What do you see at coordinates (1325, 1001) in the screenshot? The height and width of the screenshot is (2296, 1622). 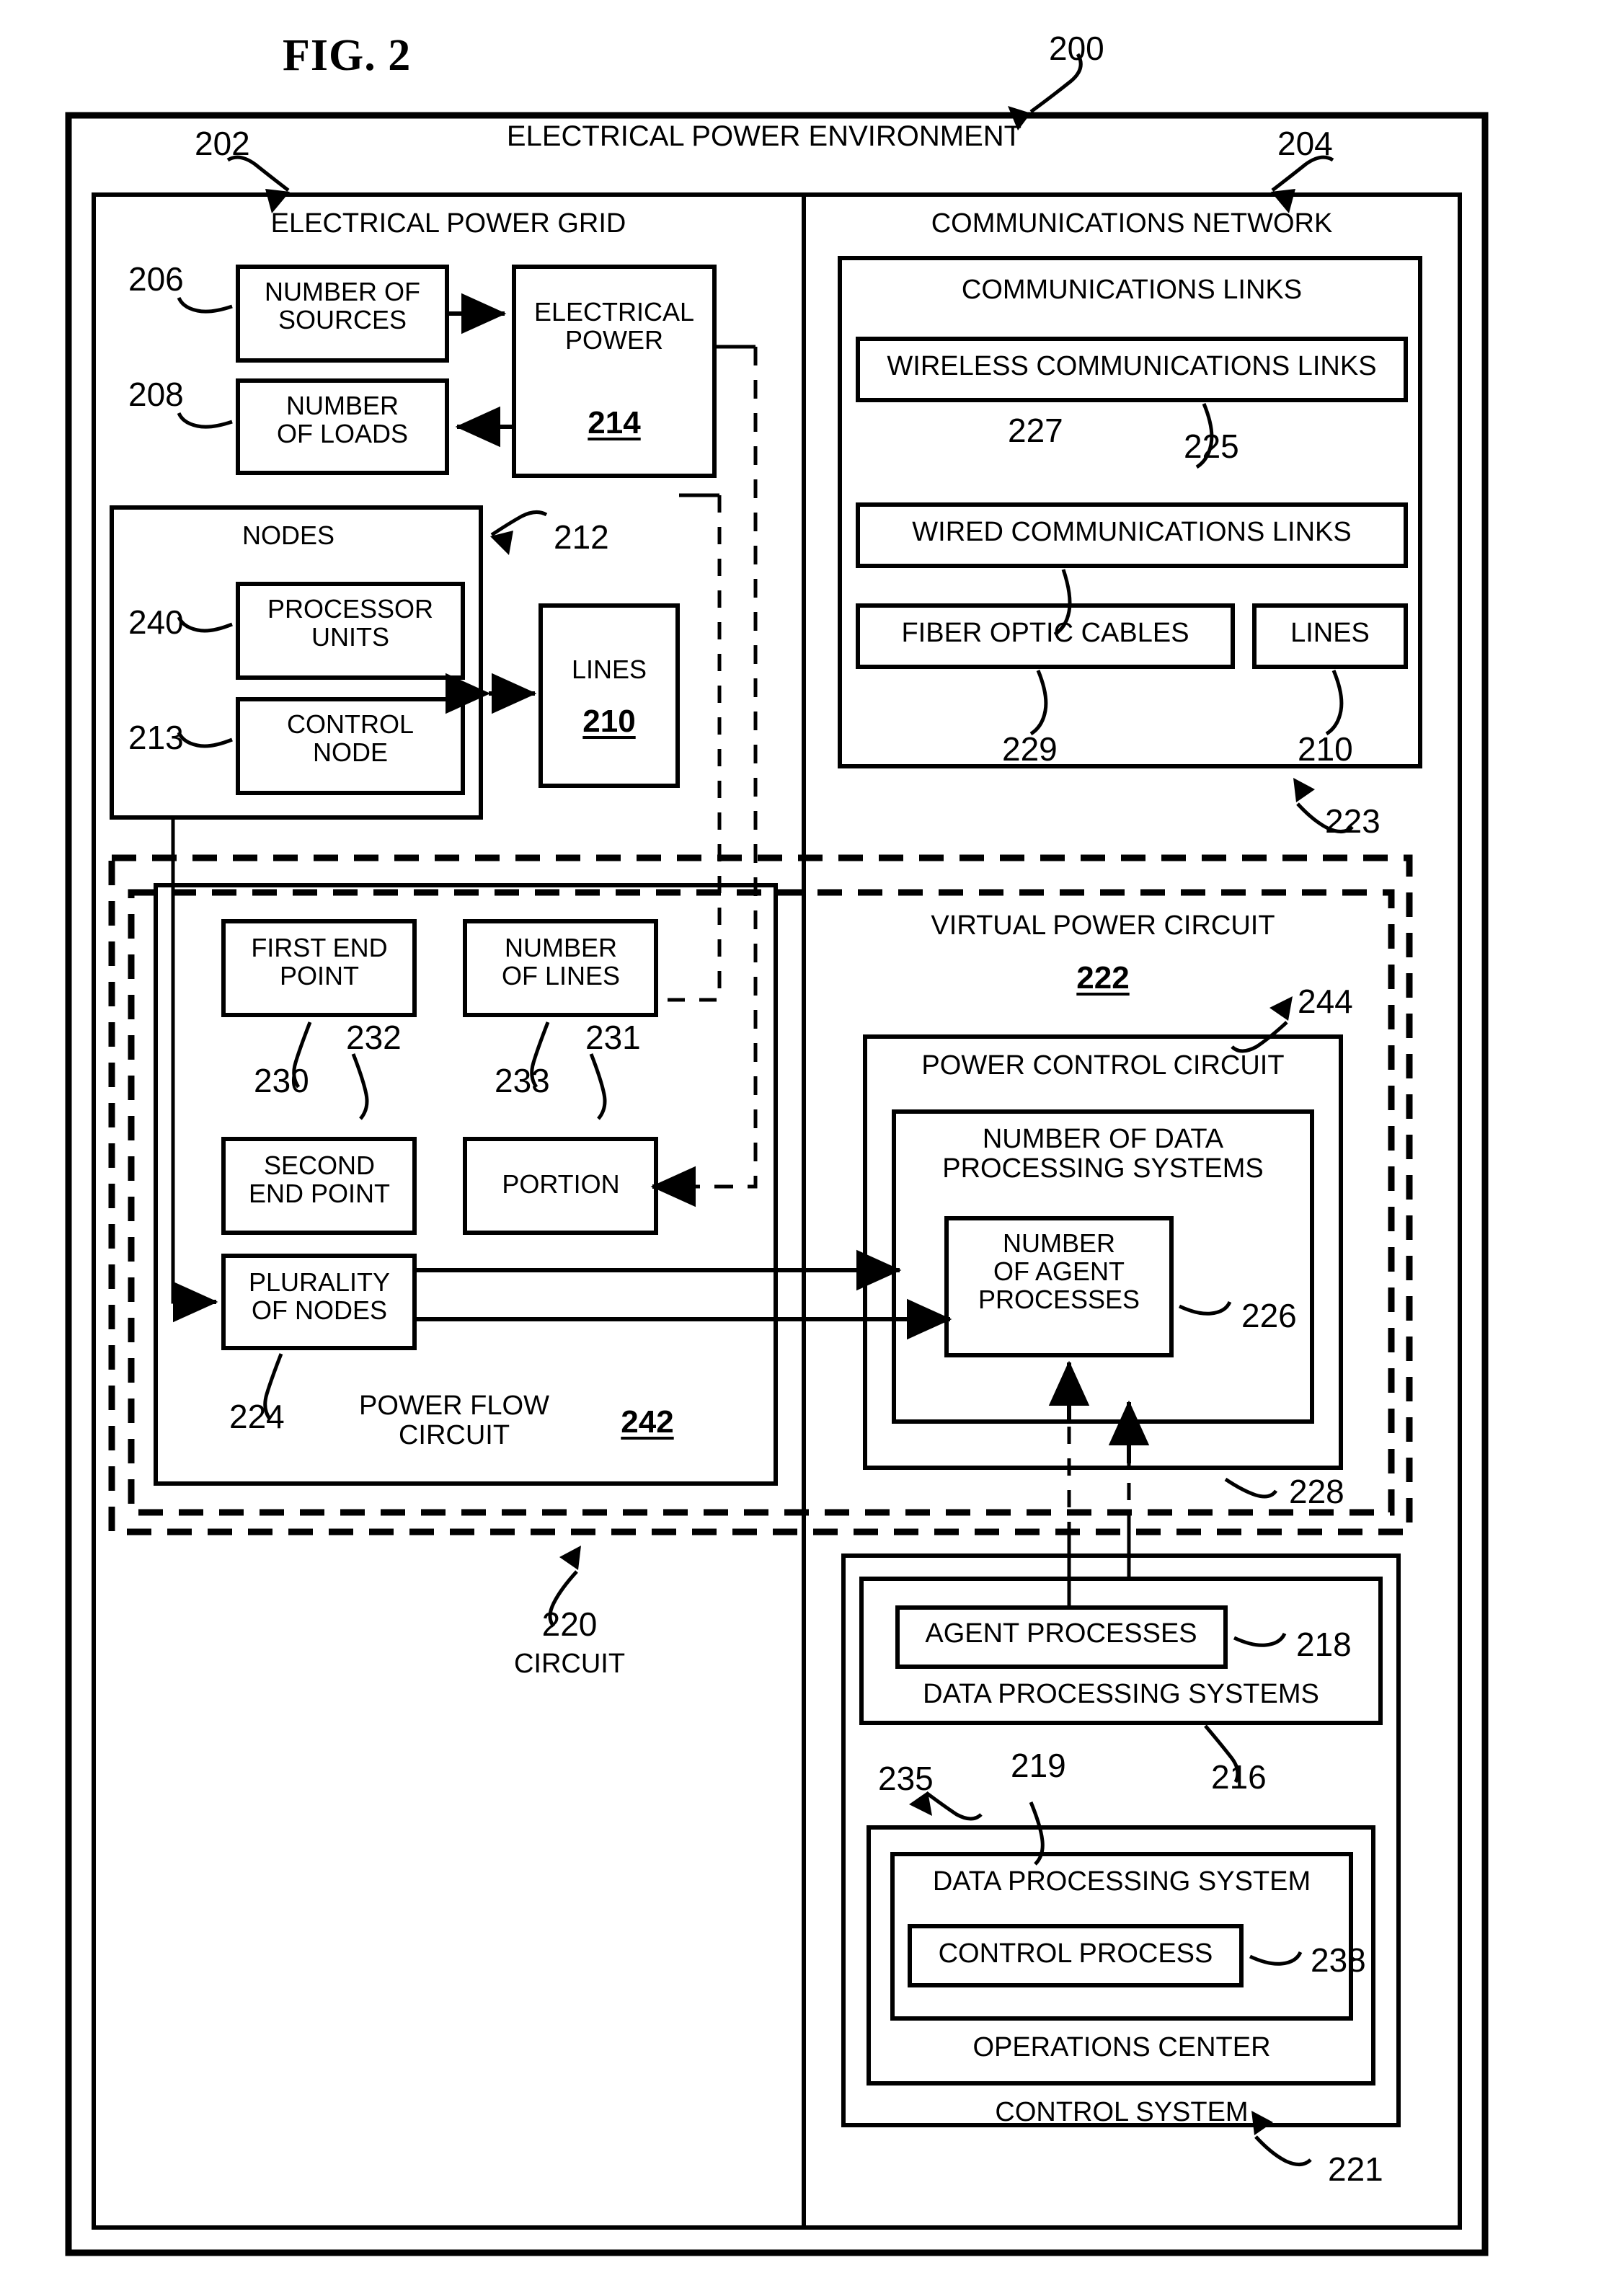 I see `ref-244: 244` at bounding box center [1325, 1001].